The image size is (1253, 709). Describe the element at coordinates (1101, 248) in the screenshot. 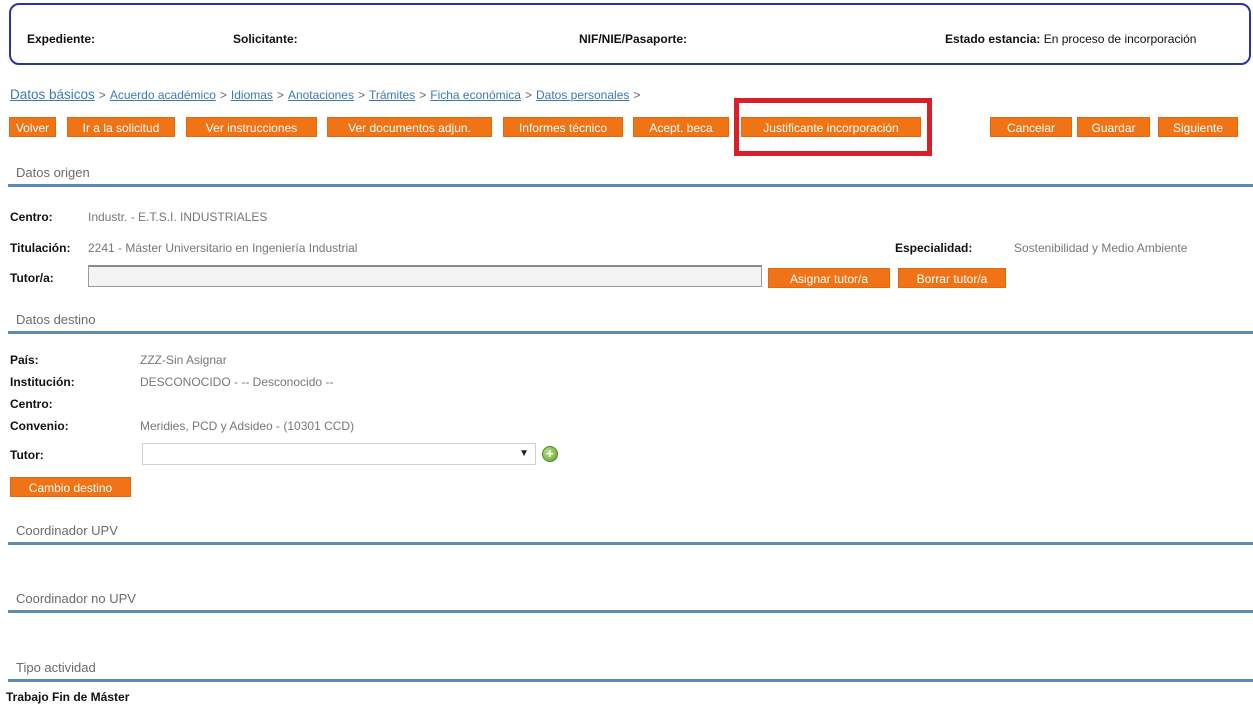

I see `especialidad-value: Sostenibilidad y Medio Ambiente` at that location.